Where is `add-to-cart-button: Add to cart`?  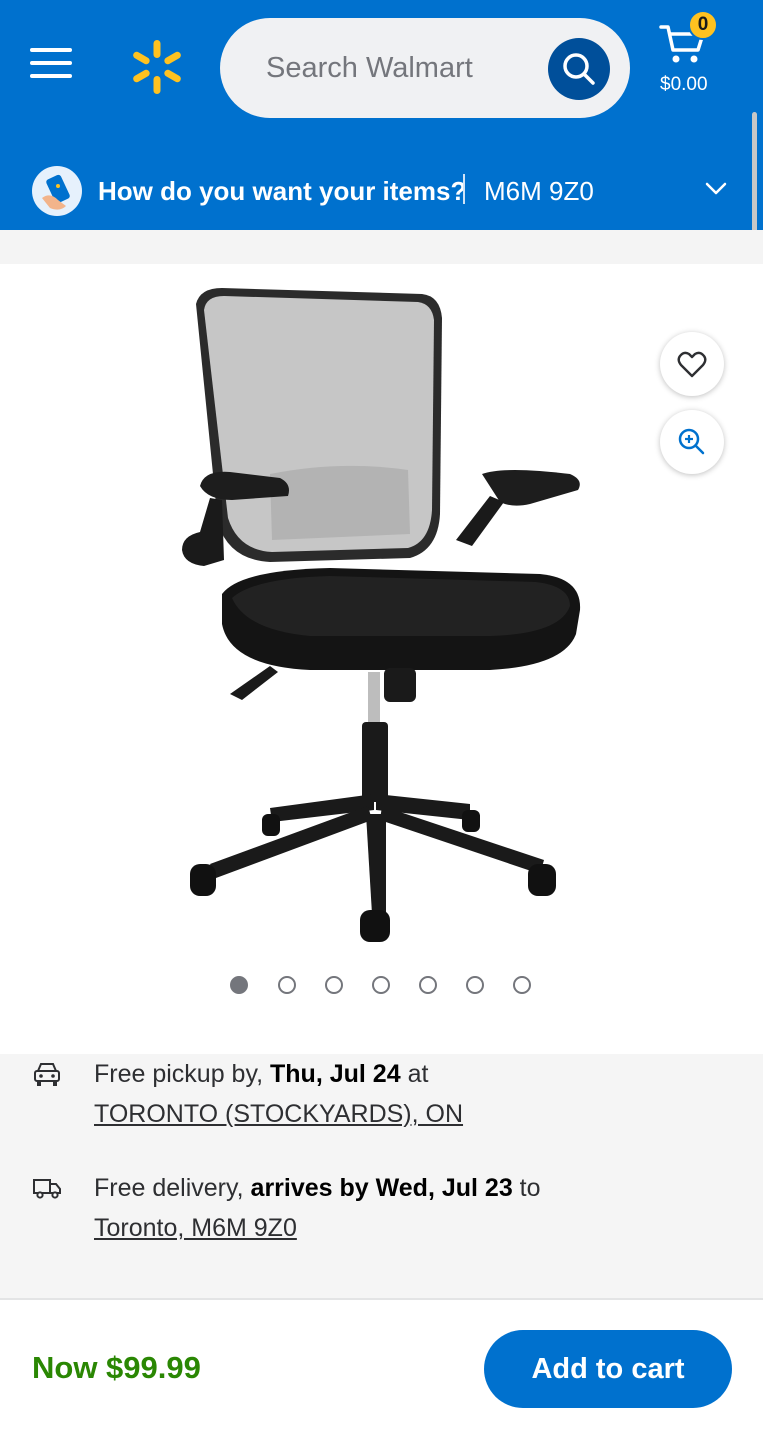
add-to-cart-button: Add to cart is located at coordinates (608, 1369).